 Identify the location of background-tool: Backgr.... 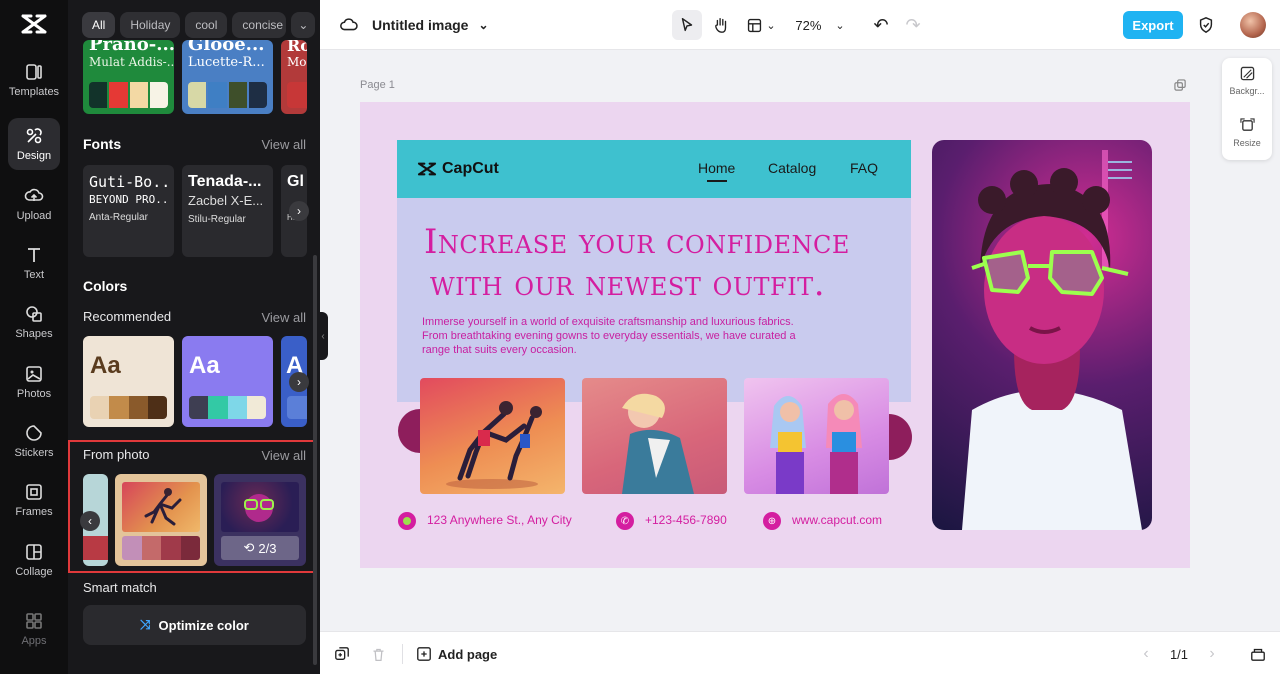
(1247, 86).